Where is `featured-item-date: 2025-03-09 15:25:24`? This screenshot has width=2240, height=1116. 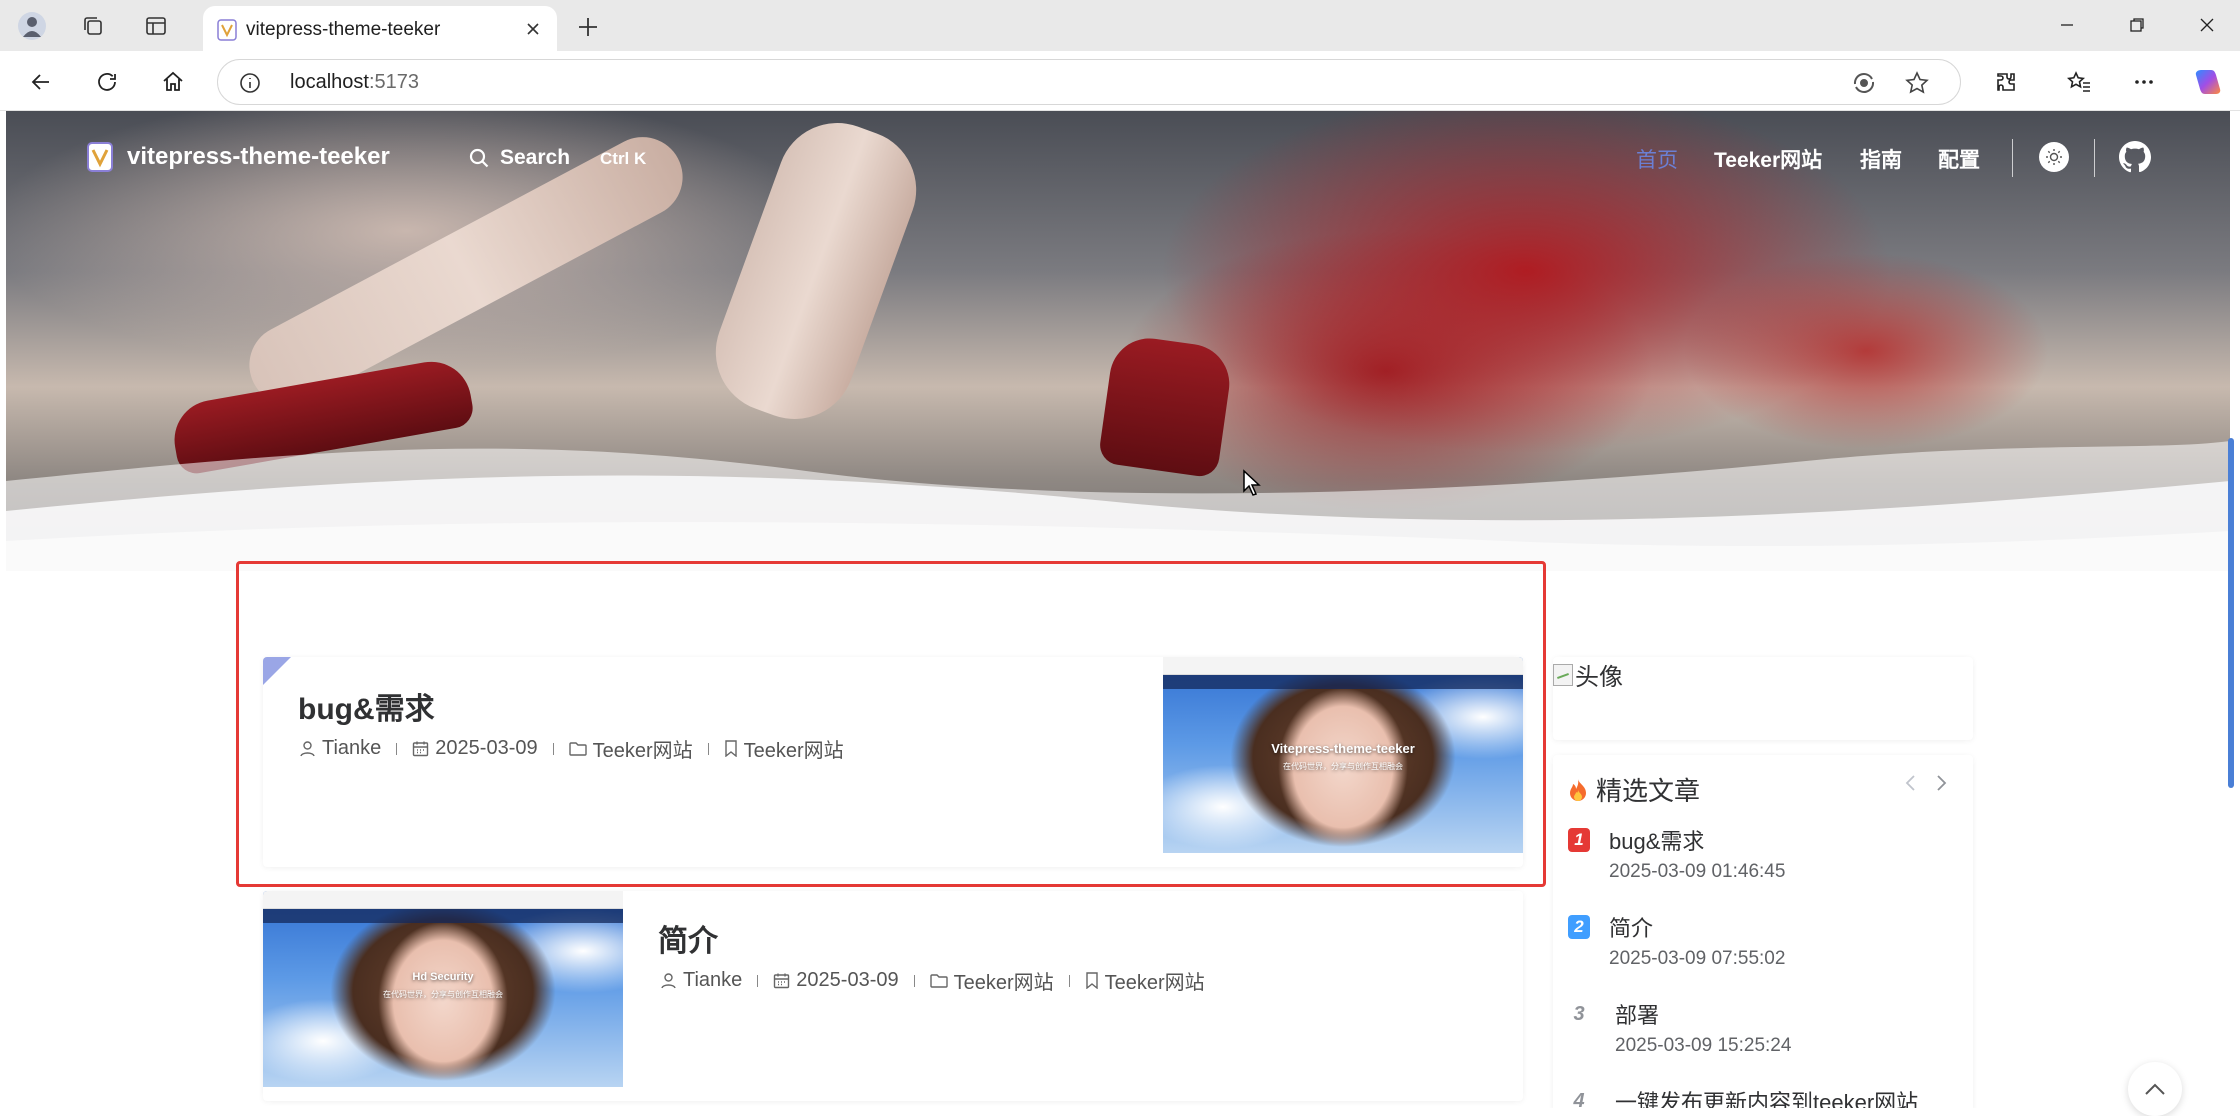
featured-item-date: 2025-03-09 15:25:24 is located at coordinates (1703, 1045).